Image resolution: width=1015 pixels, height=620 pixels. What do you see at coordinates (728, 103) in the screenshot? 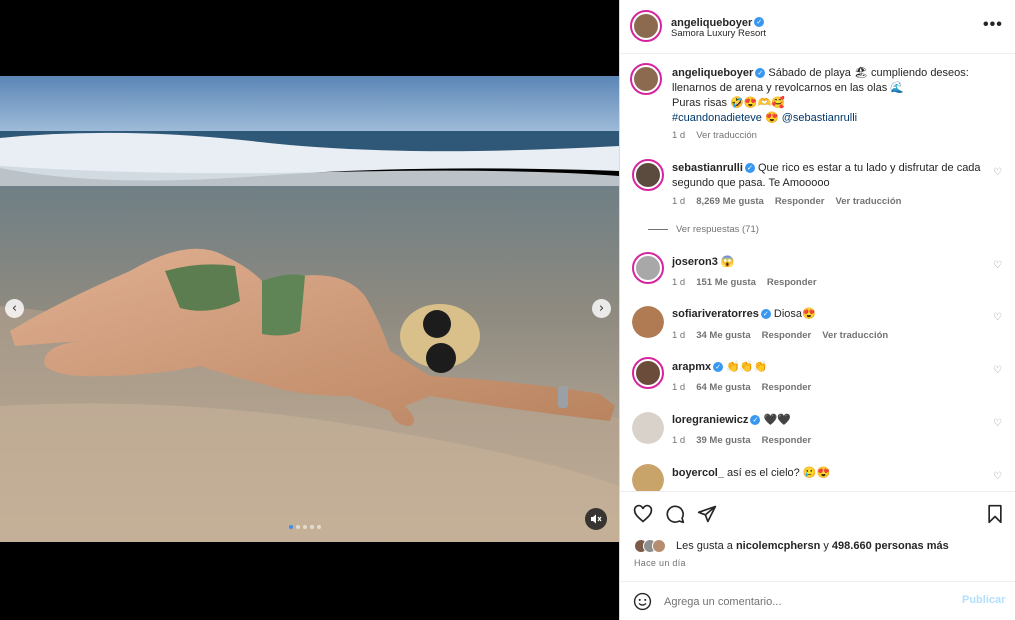
I see `caption-text-3: Puras risas 🤣😍🫶🥰` at bounding box center [728, 103].